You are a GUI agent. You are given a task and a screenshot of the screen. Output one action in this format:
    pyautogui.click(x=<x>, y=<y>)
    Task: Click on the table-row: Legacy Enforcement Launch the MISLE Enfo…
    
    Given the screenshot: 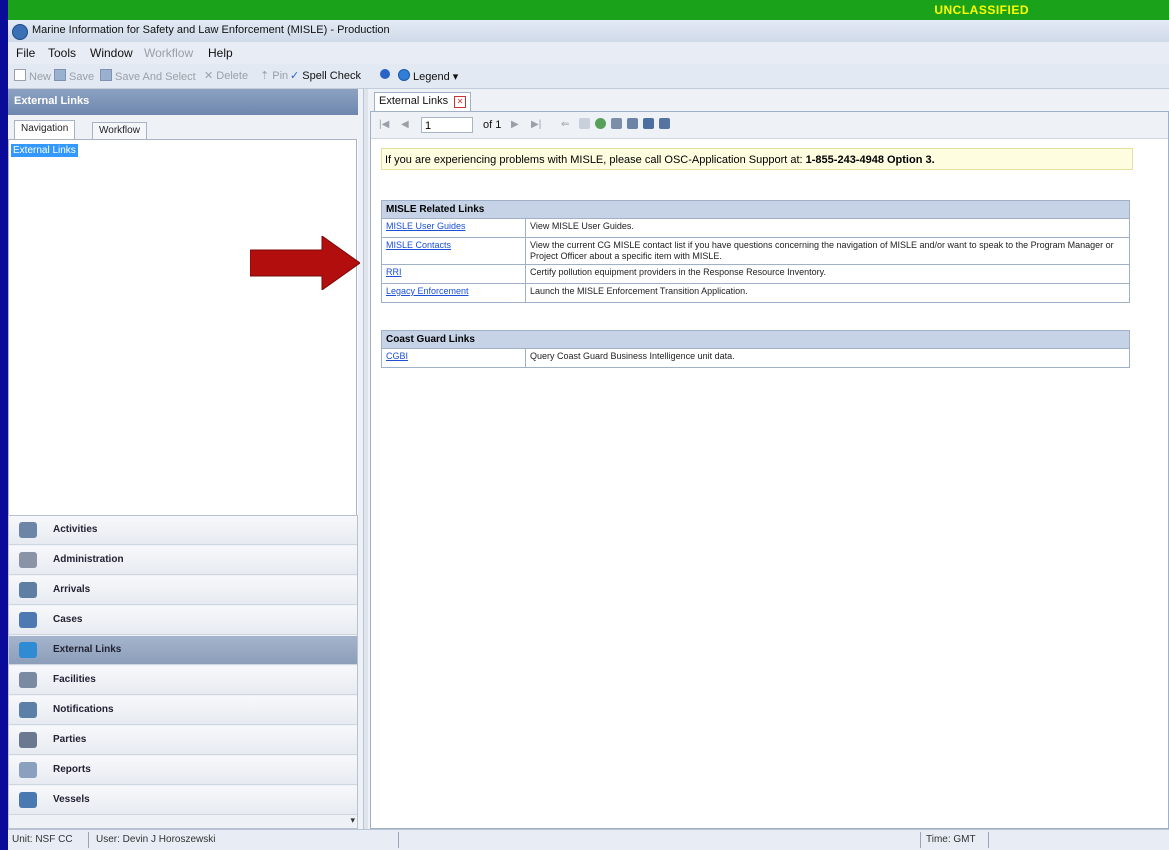 What is the action you would take?
    pyautogui.click(x=755, y=293)
    